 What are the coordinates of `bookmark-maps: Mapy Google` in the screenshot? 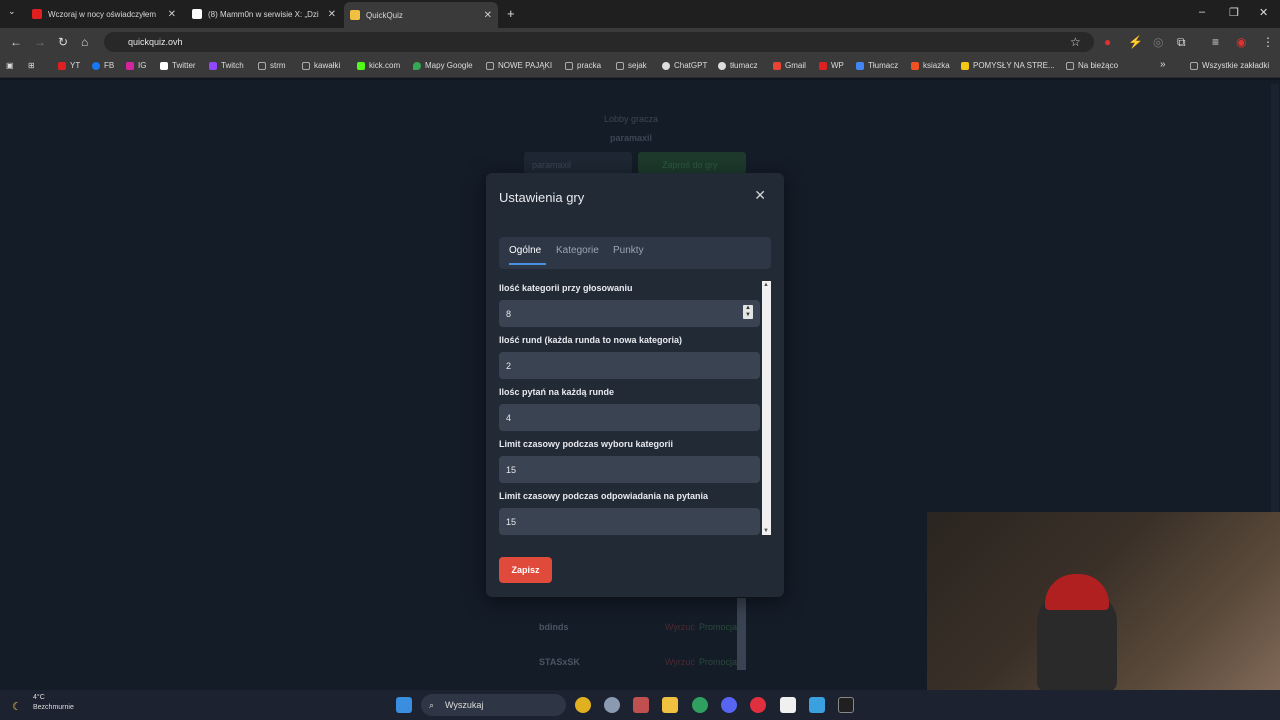 It's located at (443, 65).